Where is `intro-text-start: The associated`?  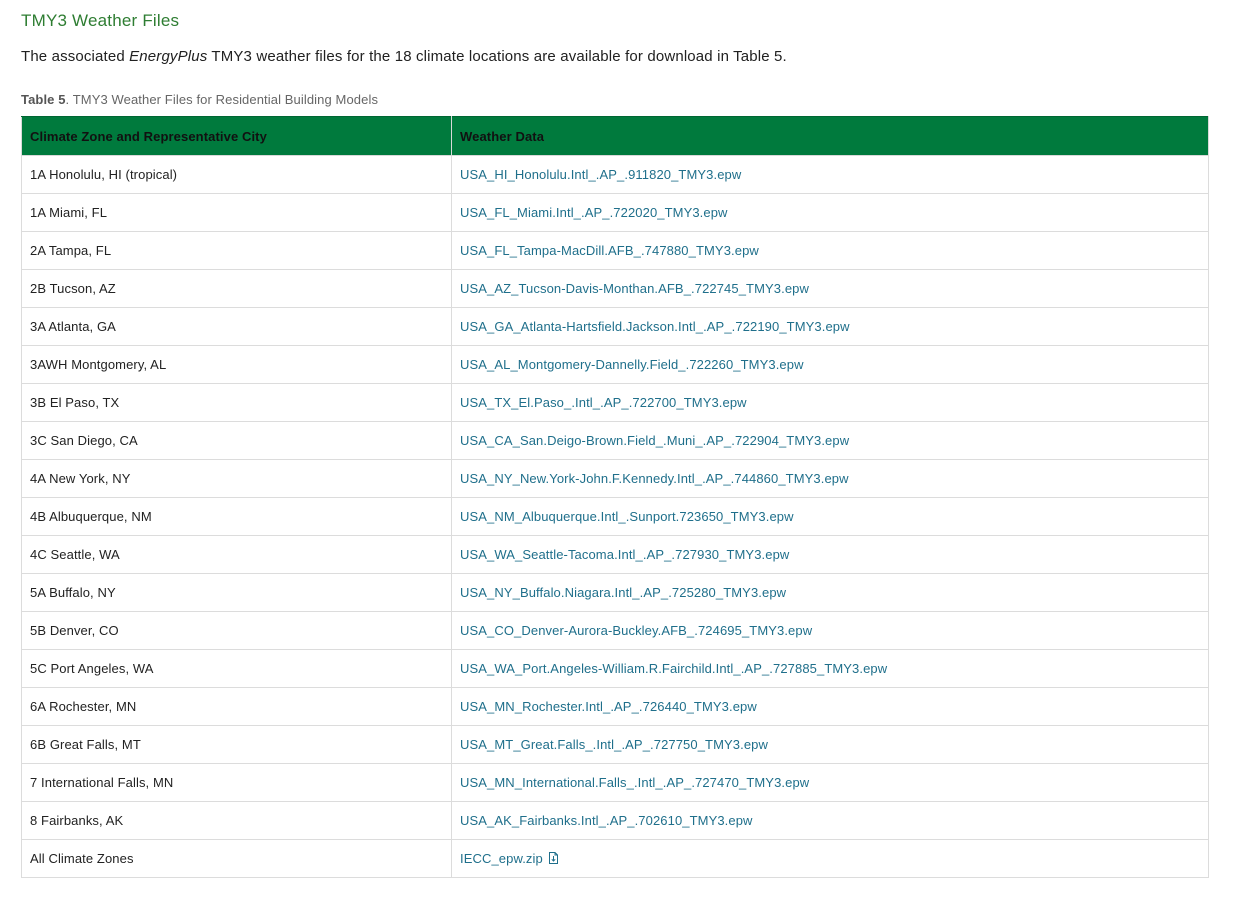
intro-text-start: The associated is located at coordinates (75, 56).